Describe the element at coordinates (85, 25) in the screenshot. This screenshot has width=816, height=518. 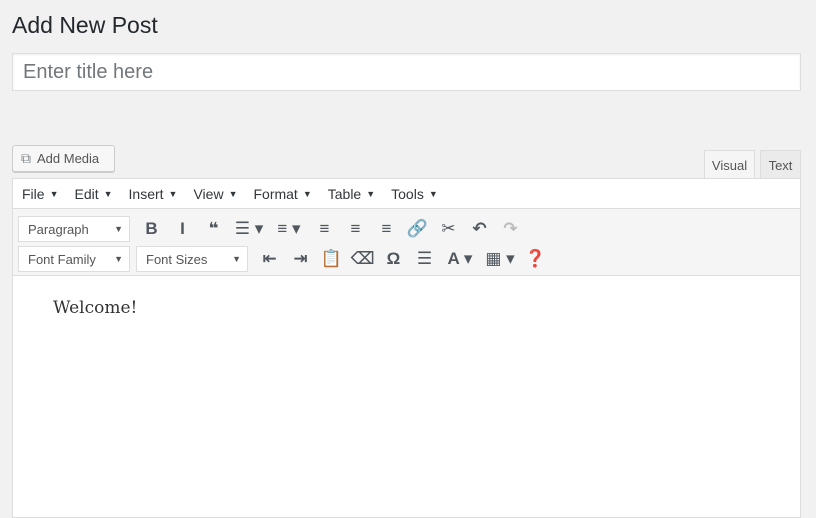
I see `page-title: Add New Post` at that location.